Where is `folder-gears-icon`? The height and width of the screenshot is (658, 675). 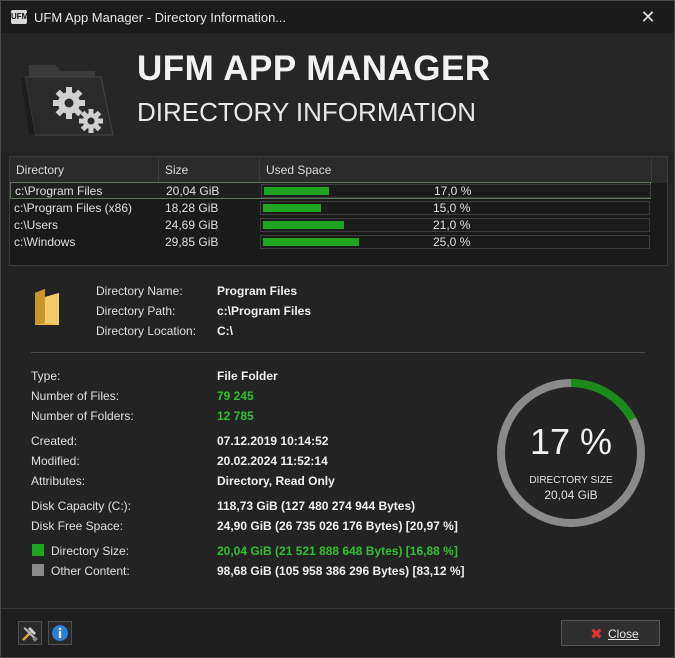 folder-gears-icon is located at coordinates (67, 100).